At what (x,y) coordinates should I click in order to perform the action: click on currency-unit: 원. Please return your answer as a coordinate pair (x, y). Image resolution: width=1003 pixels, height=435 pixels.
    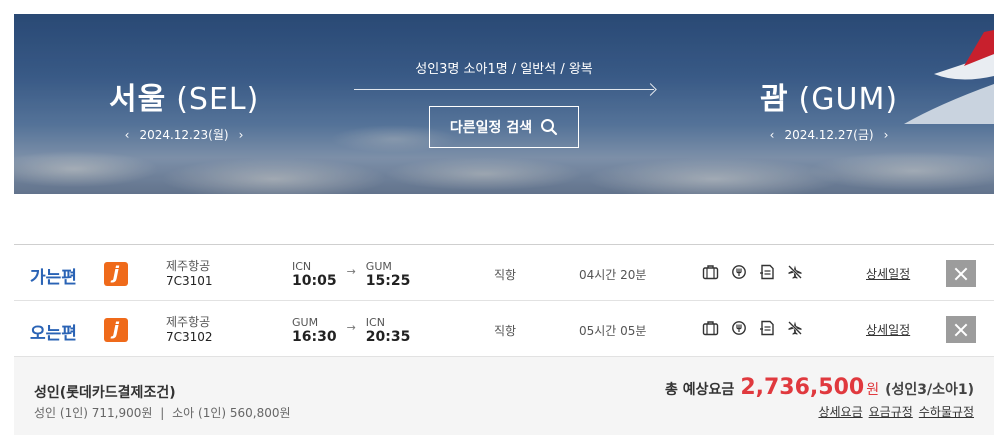
    Looking at the image, I should click on (873, 390).